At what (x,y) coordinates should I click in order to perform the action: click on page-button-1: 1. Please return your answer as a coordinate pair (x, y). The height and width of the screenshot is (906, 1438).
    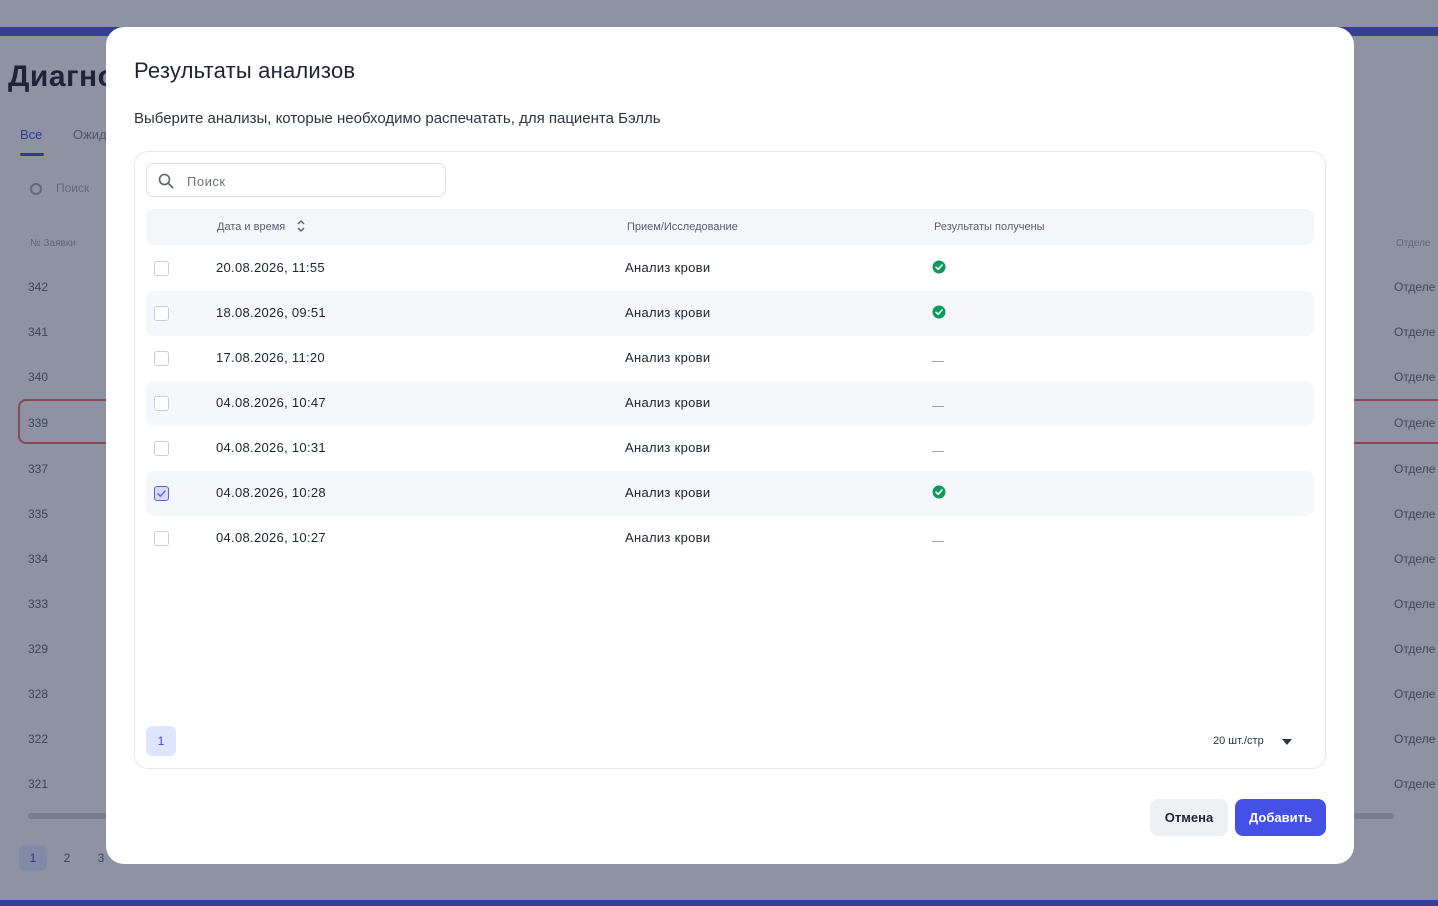
    Looking at the image, I should click on (161, 741).